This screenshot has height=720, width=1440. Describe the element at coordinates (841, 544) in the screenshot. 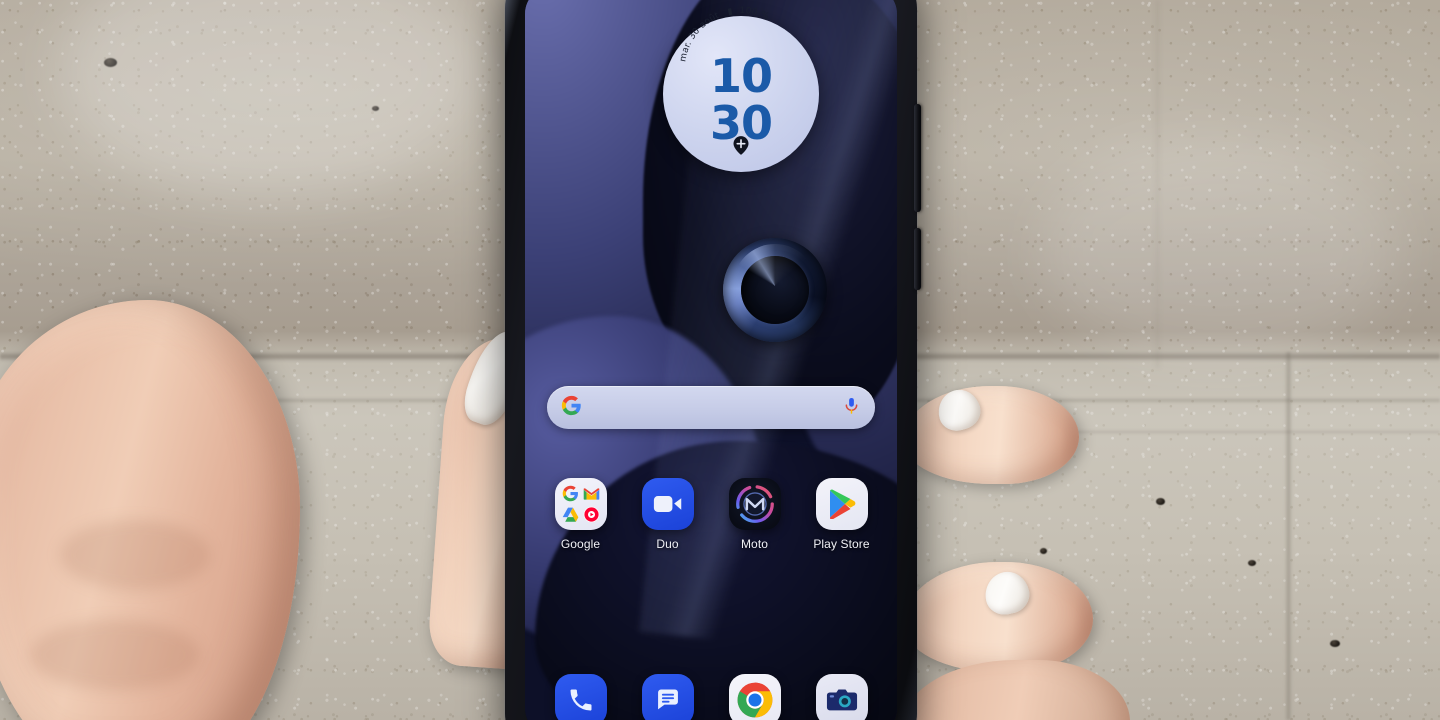

I see `app-label: Play Store` at that location.